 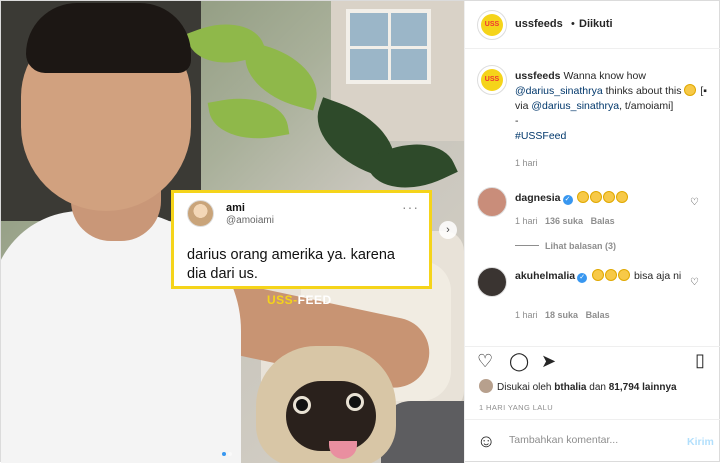 I want to click on watermark: USS-FEED, so click(x=299, y=300).